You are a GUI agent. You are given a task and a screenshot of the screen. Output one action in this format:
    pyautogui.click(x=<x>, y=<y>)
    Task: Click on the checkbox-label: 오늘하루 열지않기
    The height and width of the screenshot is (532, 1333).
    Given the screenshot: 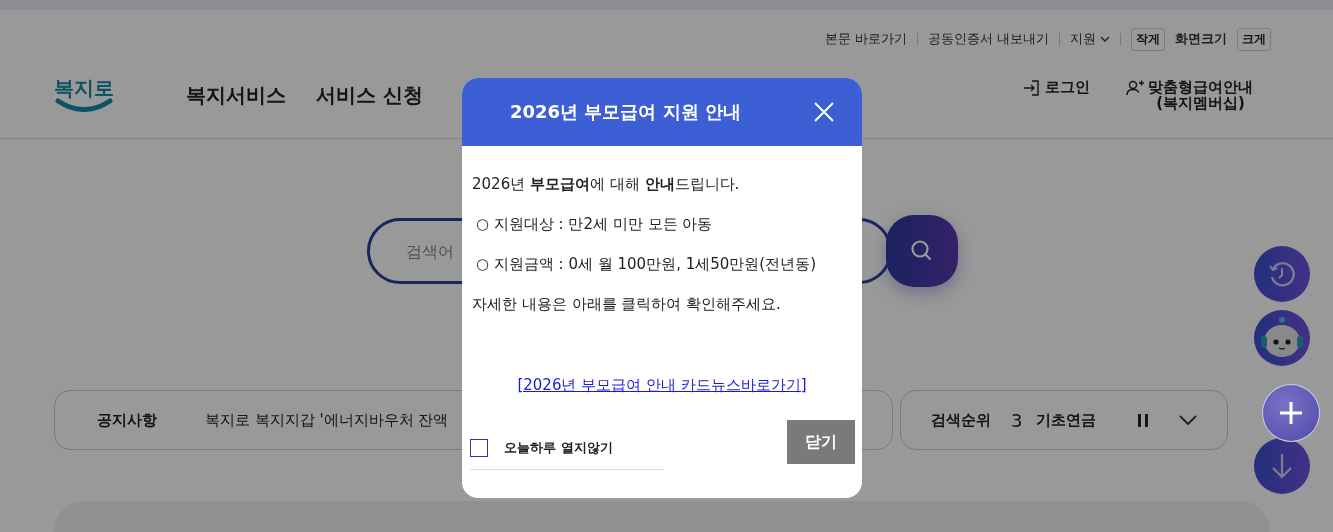 What is the action you would take?
    pyautogui.click(x=558, y=447)
    